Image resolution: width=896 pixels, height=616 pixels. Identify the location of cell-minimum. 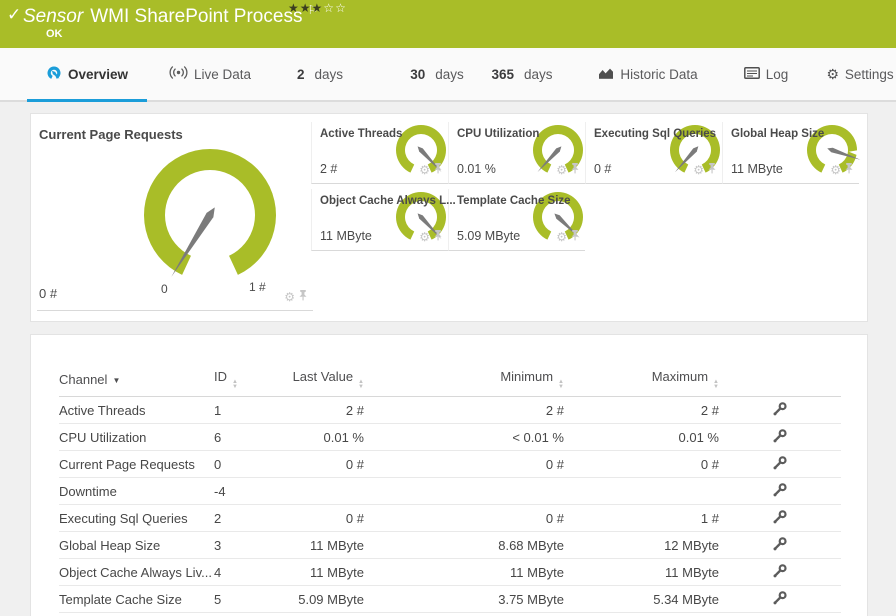
(464, 491).